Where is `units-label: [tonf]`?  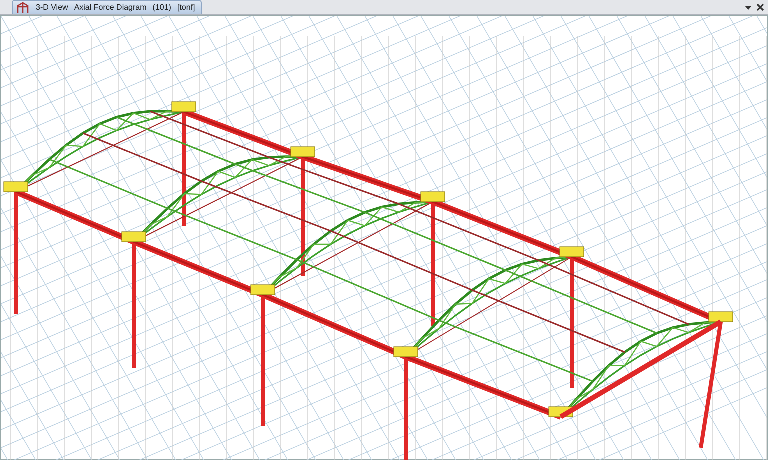
units-label: [tonf] is located at coordinates (186, 7).